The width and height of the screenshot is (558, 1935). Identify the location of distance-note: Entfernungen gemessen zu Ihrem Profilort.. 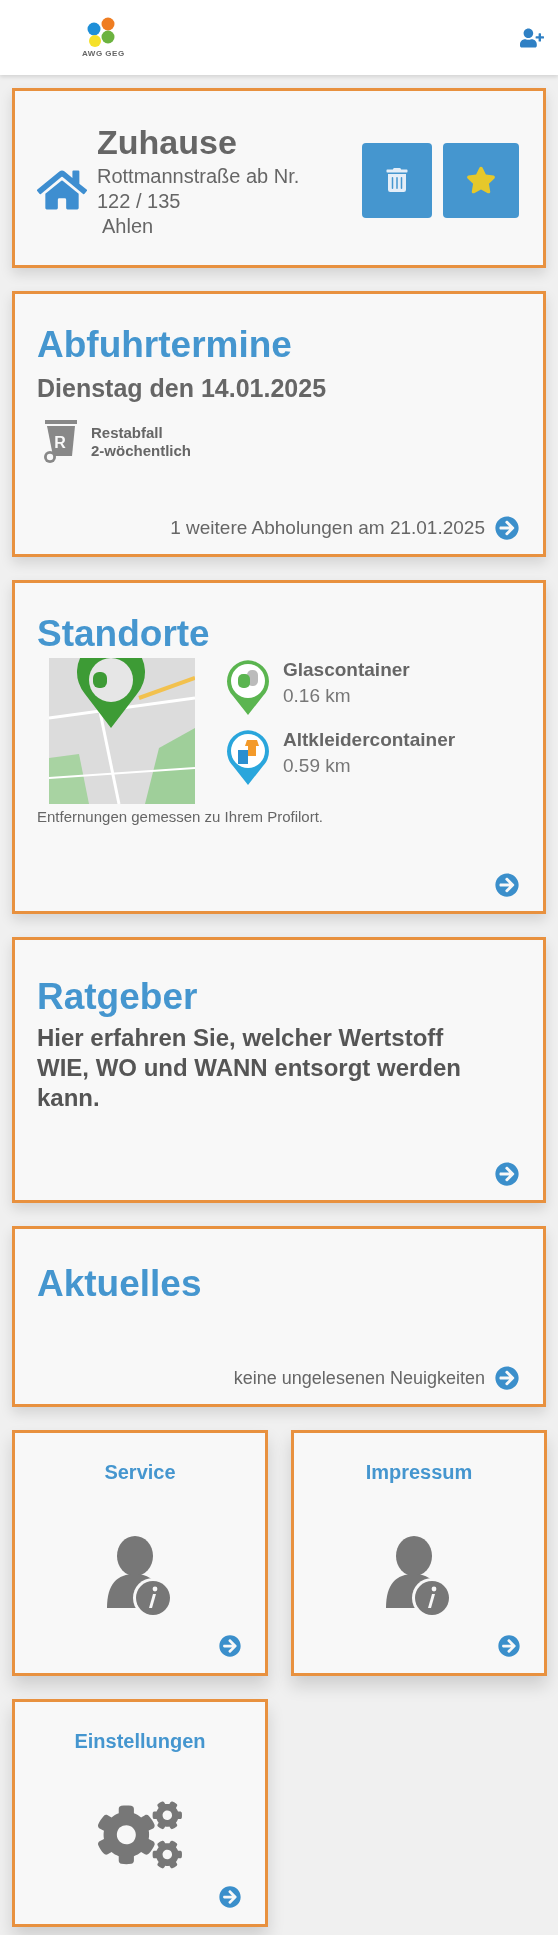
(180, 817).